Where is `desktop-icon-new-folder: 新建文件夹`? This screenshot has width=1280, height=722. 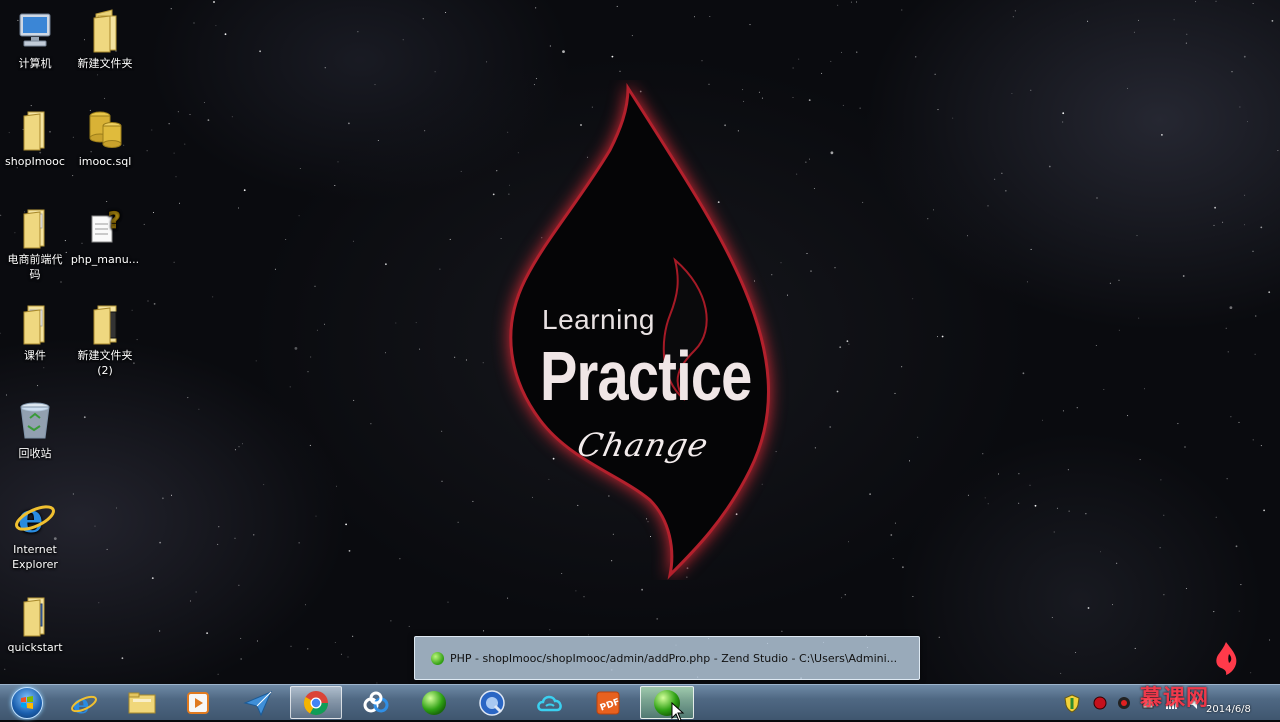
desktop-icon-new-folder: 新建文件夹 is located at coordinates (105, 39).